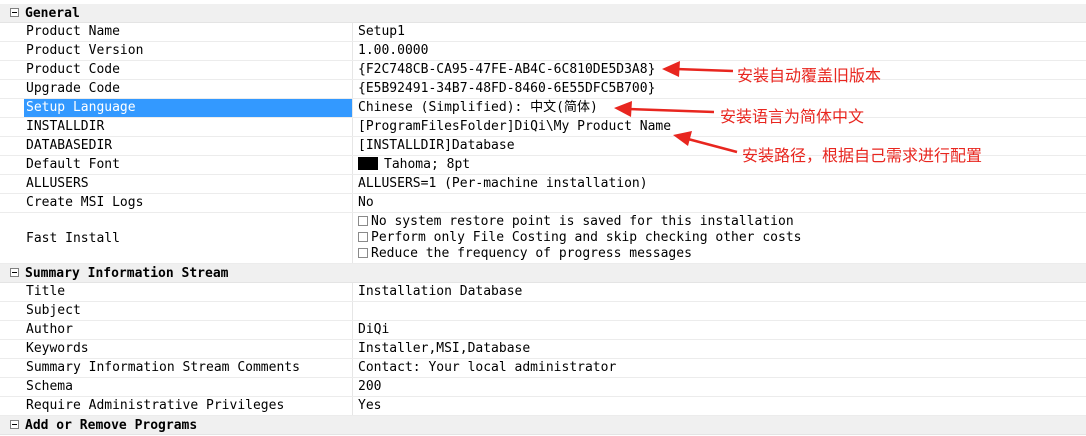 The image size is (1086, 436). What do you see at coordinates (368, 163) in the screenshot?
I see `font-color-swatch` at bounding box center [368, 163].